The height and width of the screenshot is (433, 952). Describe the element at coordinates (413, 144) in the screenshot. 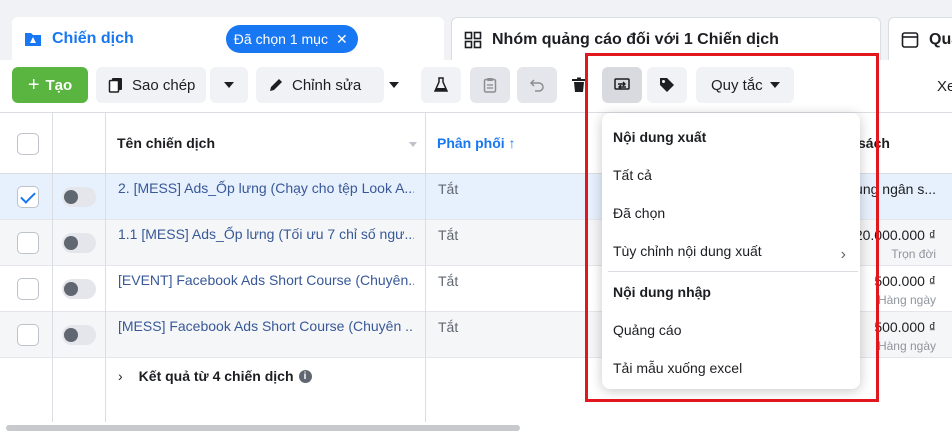

I see `sort-icon` at that location.